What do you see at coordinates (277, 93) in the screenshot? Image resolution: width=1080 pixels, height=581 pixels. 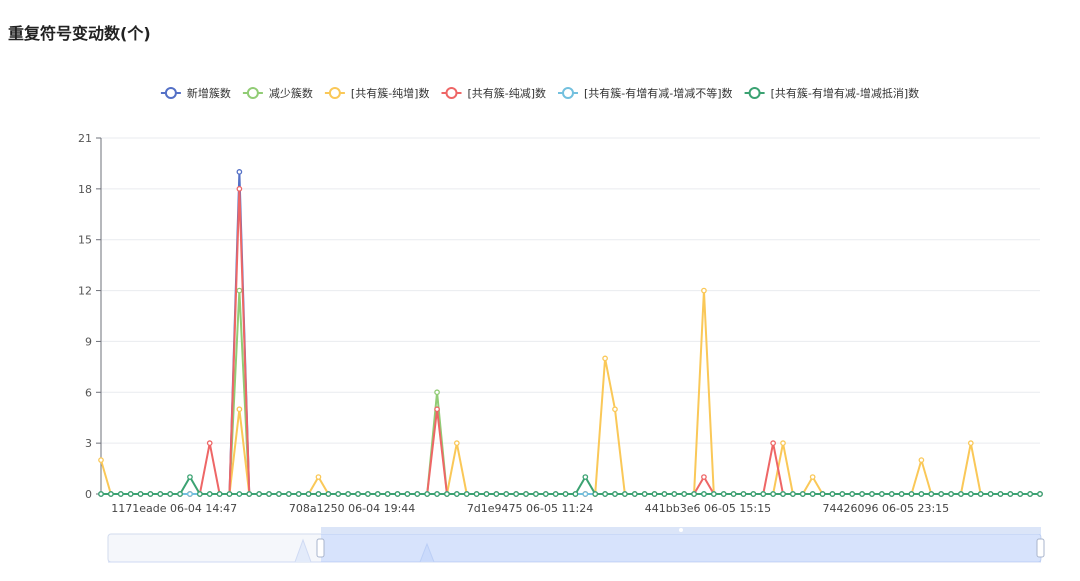 I see `legend-item: 减少簇数` at bounding box center [277, 93].